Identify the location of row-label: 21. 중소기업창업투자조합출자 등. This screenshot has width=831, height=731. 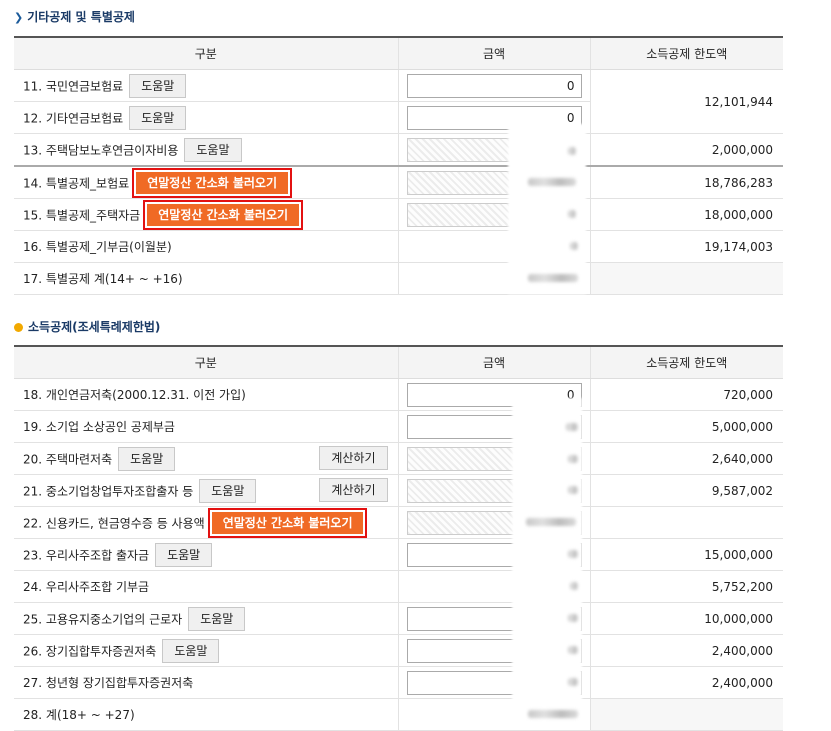
(108, 491).